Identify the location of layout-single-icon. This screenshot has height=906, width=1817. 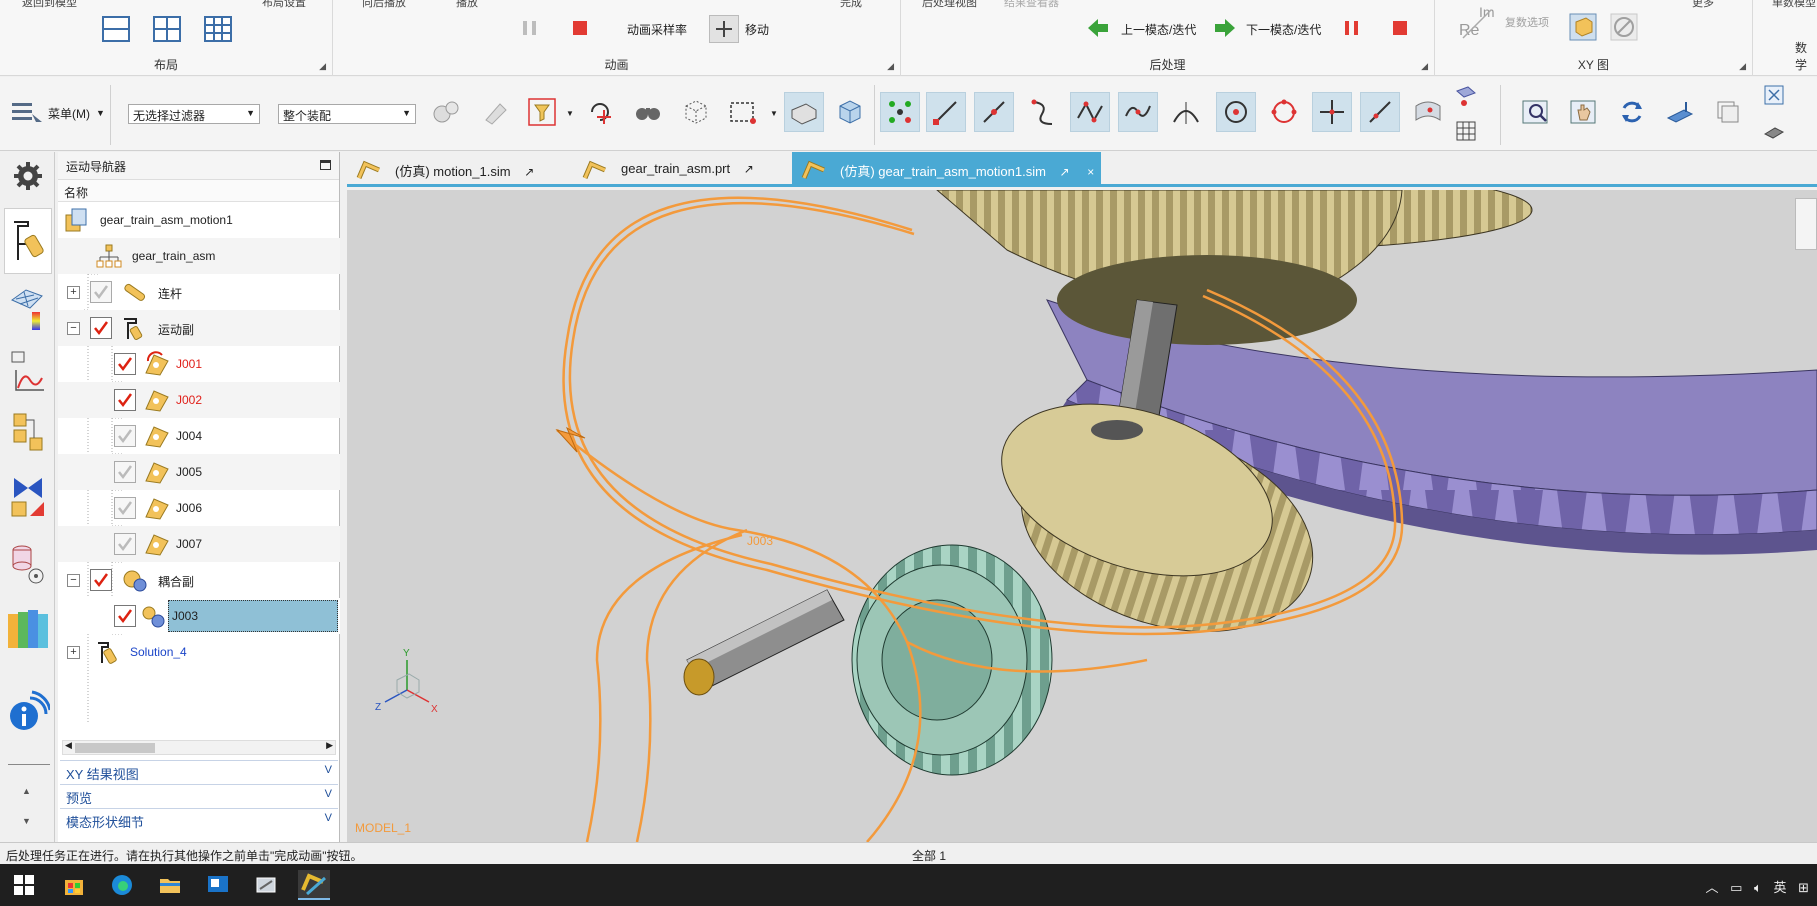
(116, 29).